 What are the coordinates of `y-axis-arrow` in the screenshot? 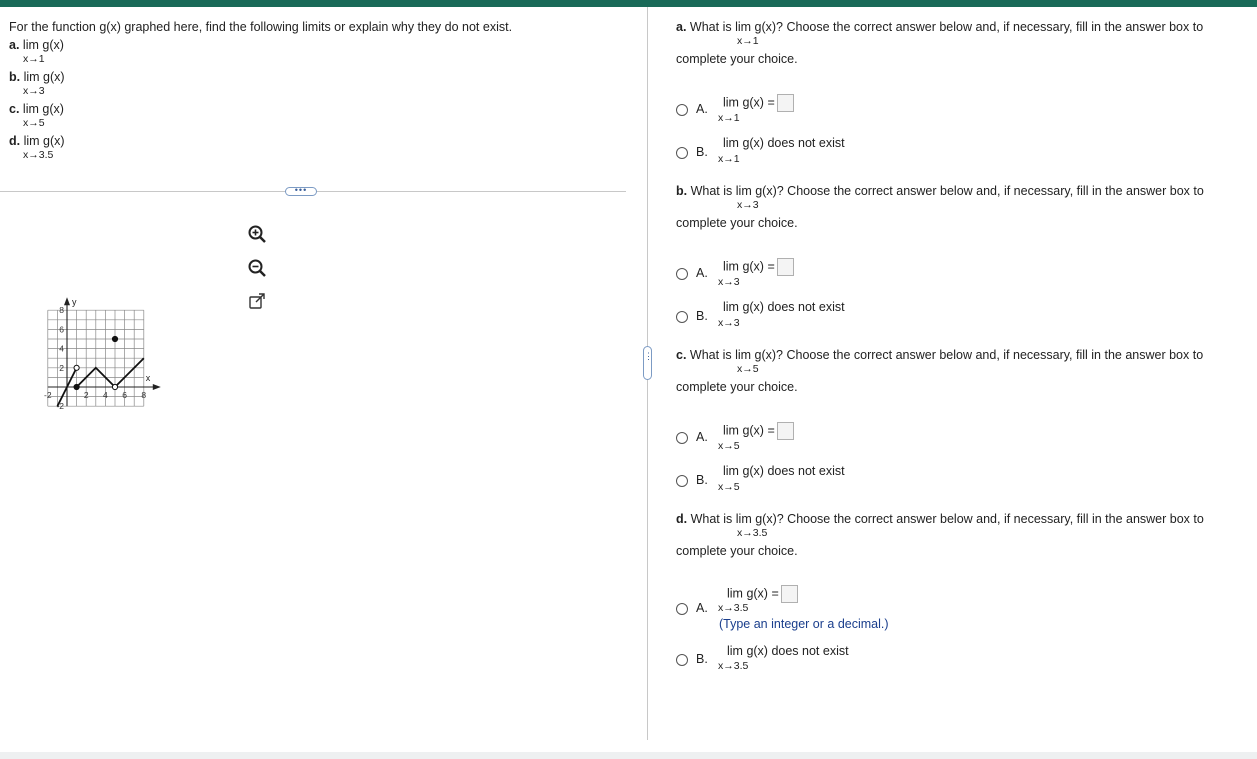 It's located at (67, 301).